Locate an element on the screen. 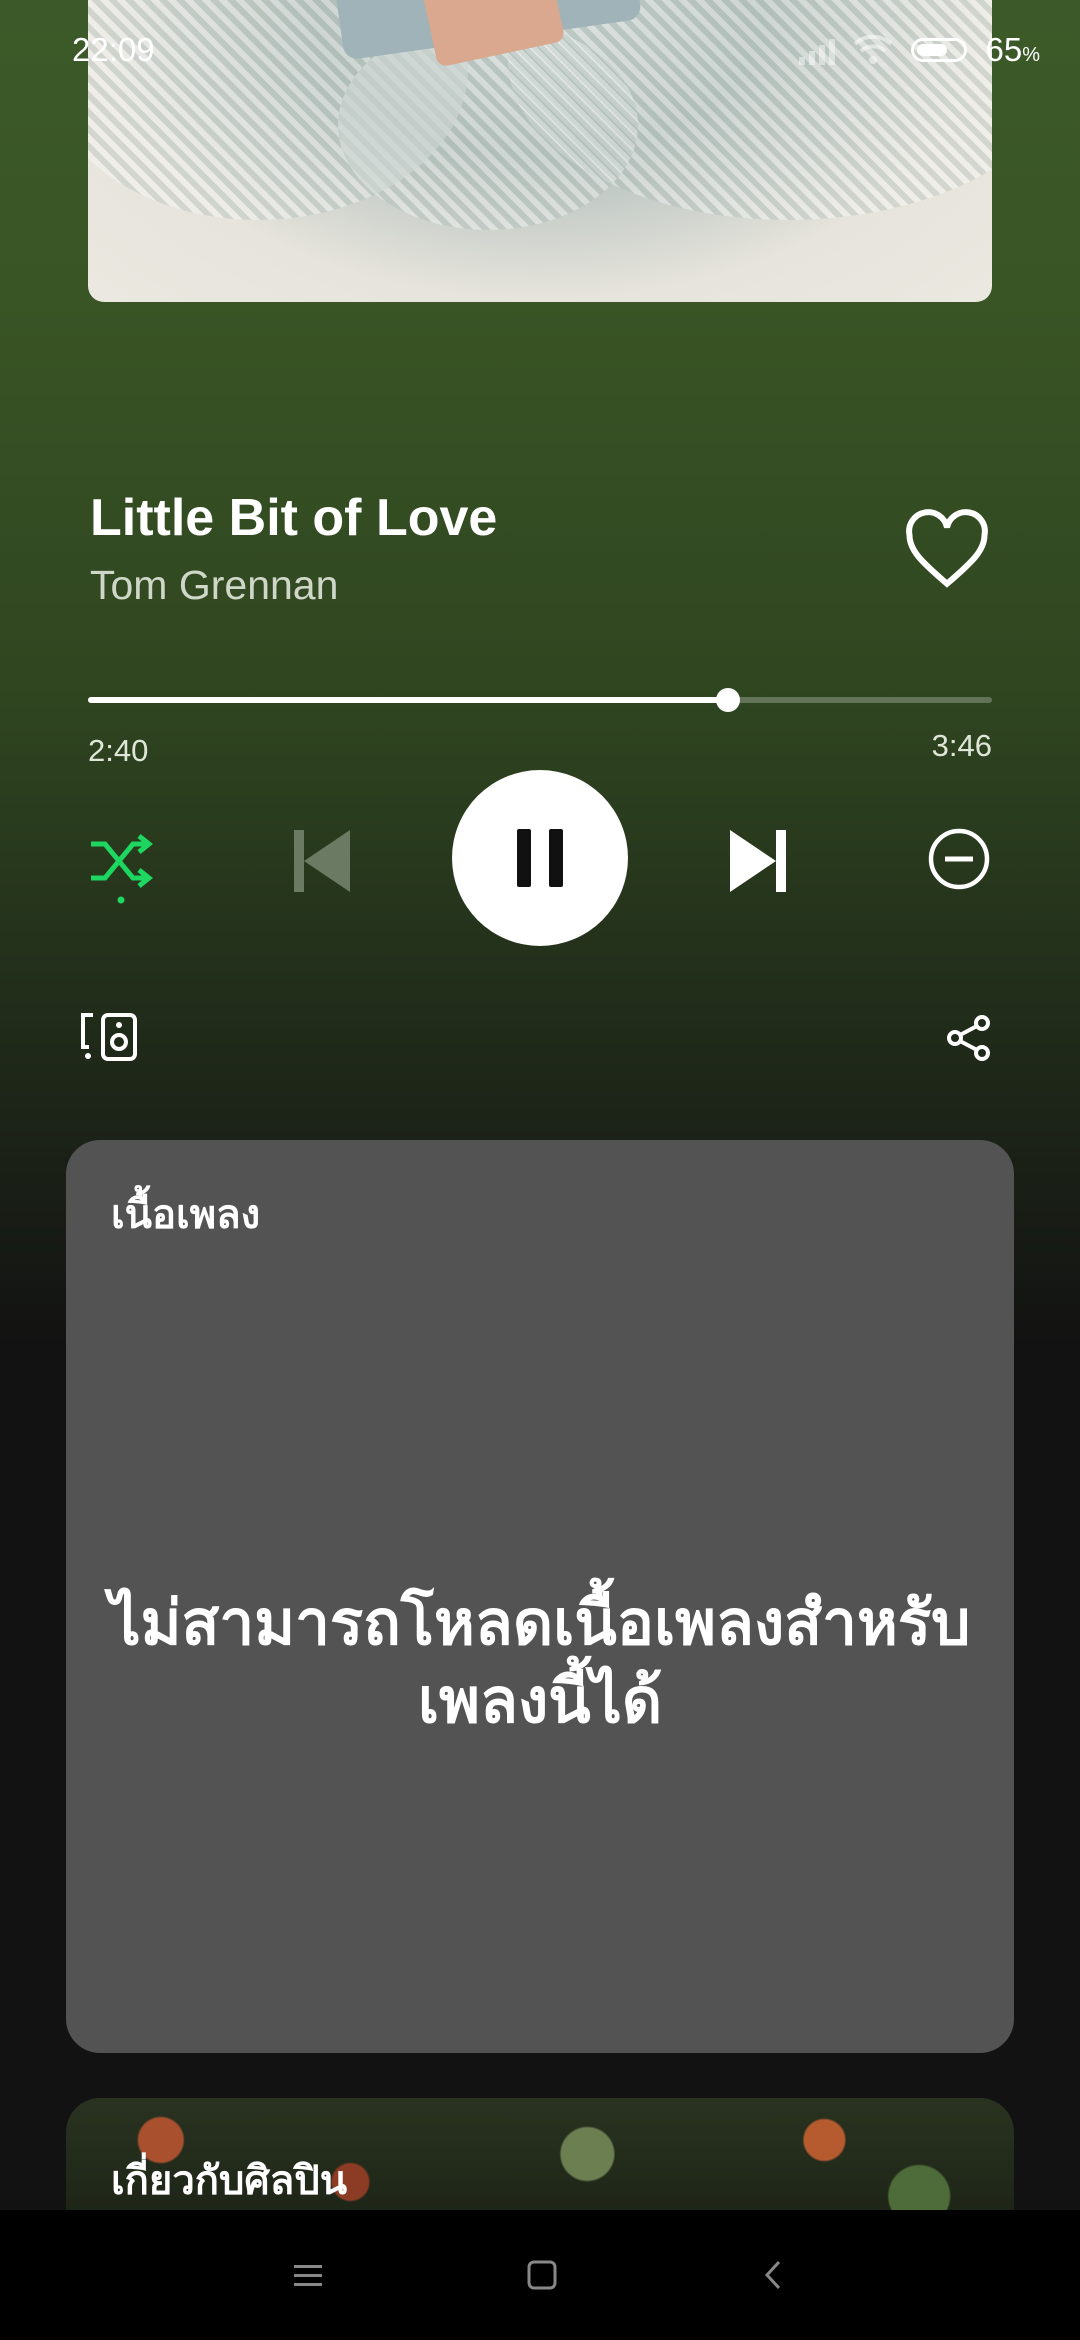 This screenshot has width=1080, height=2340. about-artist-heading: เกี่ยวกับศิลปิน is located at coordinates (229, 2181).